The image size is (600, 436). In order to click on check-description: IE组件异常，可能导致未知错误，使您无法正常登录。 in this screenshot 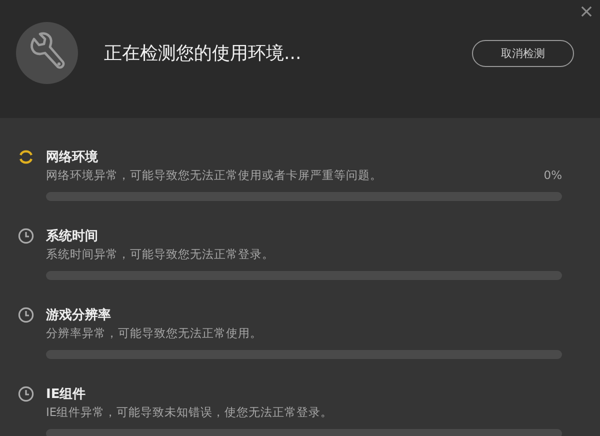, I will do `click(189, 412)`.